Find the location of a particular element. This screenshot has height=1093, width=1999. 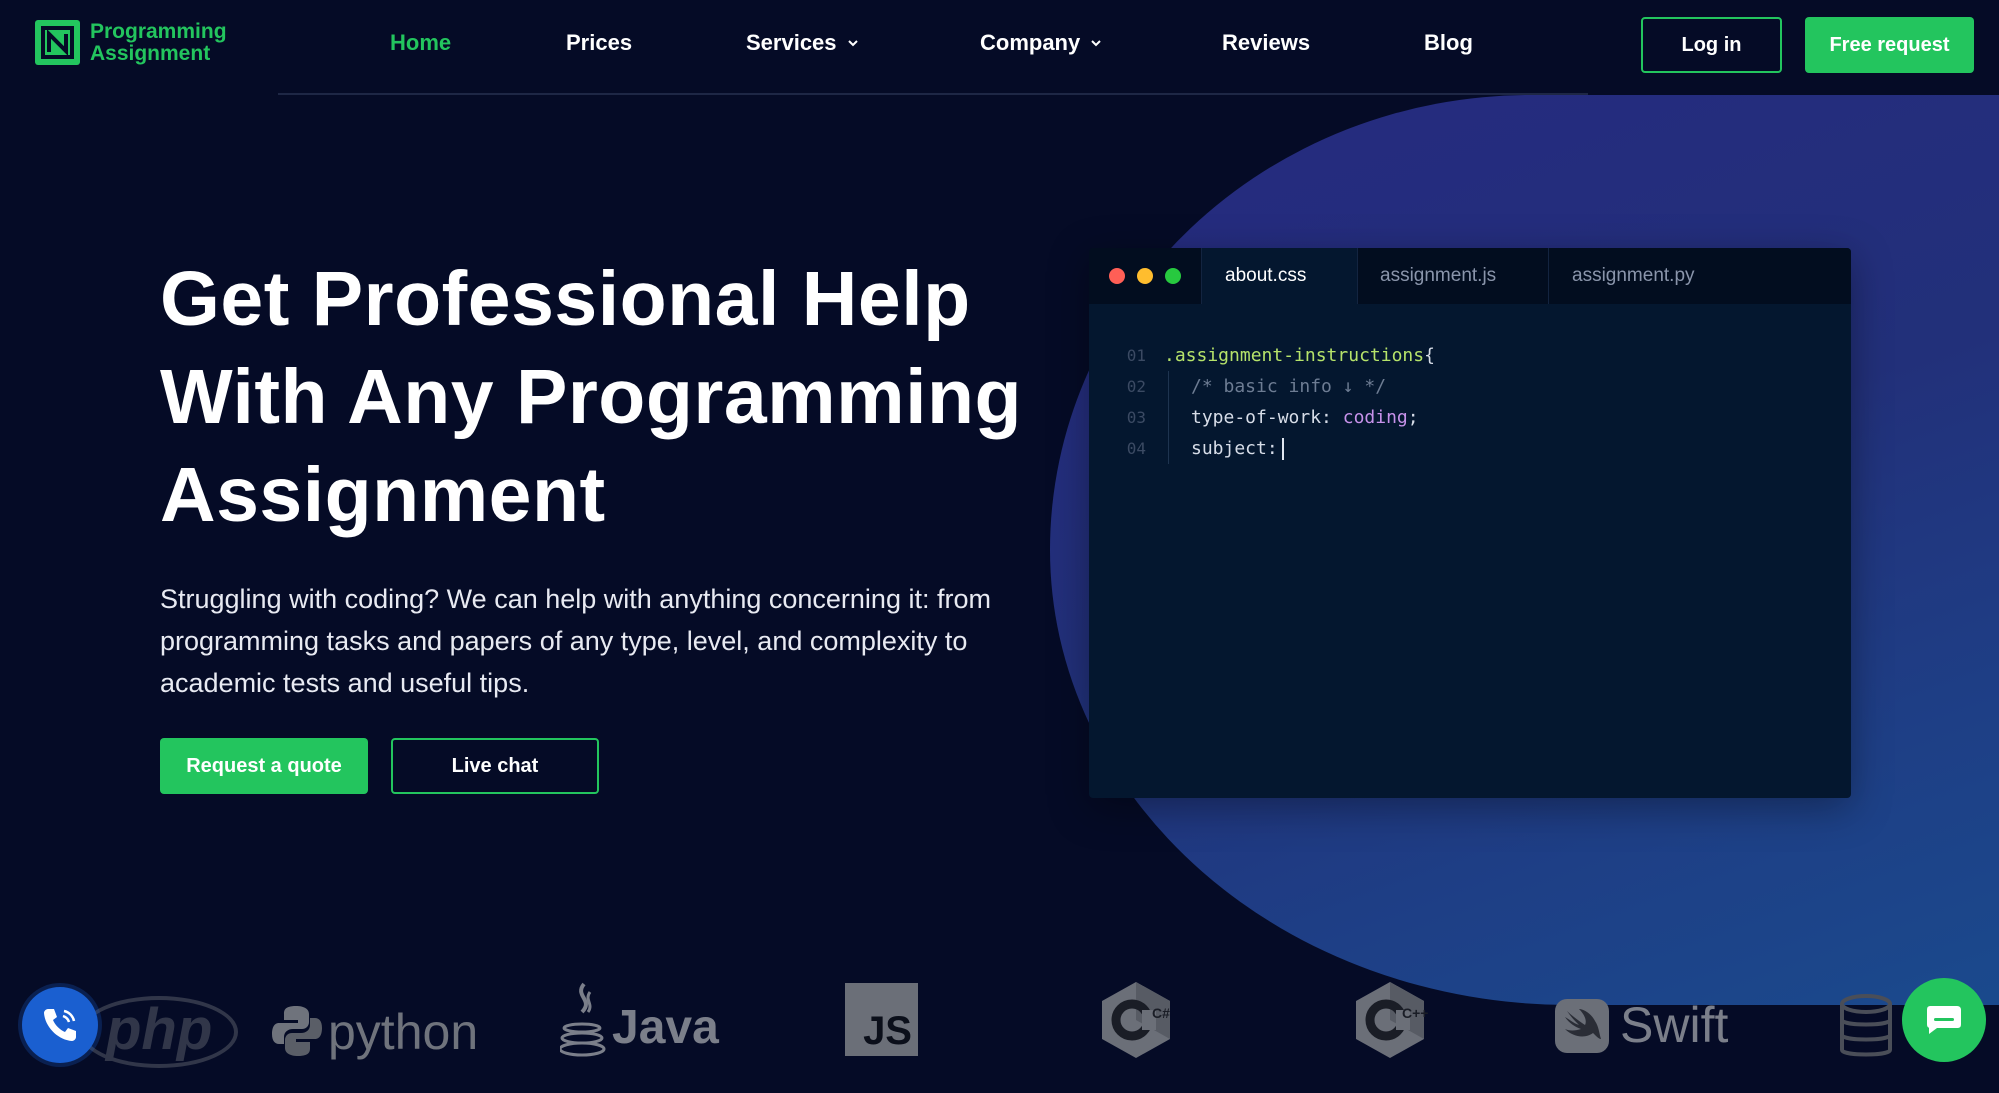

free-request-button: Free request is located at coordinates (1889, 45).